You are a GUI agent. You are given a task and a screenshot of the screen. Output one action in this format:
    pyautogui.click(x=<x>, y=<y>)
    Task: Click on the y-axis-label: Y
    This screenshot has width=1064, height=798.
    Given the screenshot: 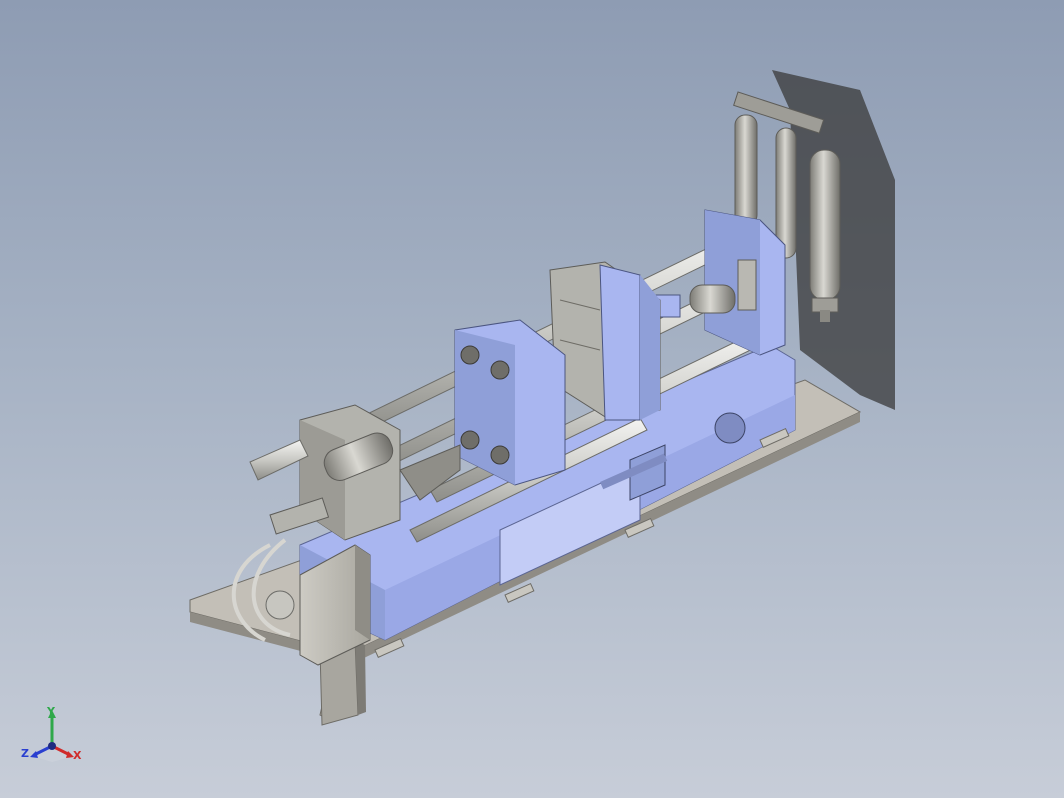 What is the action you would take?
    pyautogui.click(x=51, y=711)
    